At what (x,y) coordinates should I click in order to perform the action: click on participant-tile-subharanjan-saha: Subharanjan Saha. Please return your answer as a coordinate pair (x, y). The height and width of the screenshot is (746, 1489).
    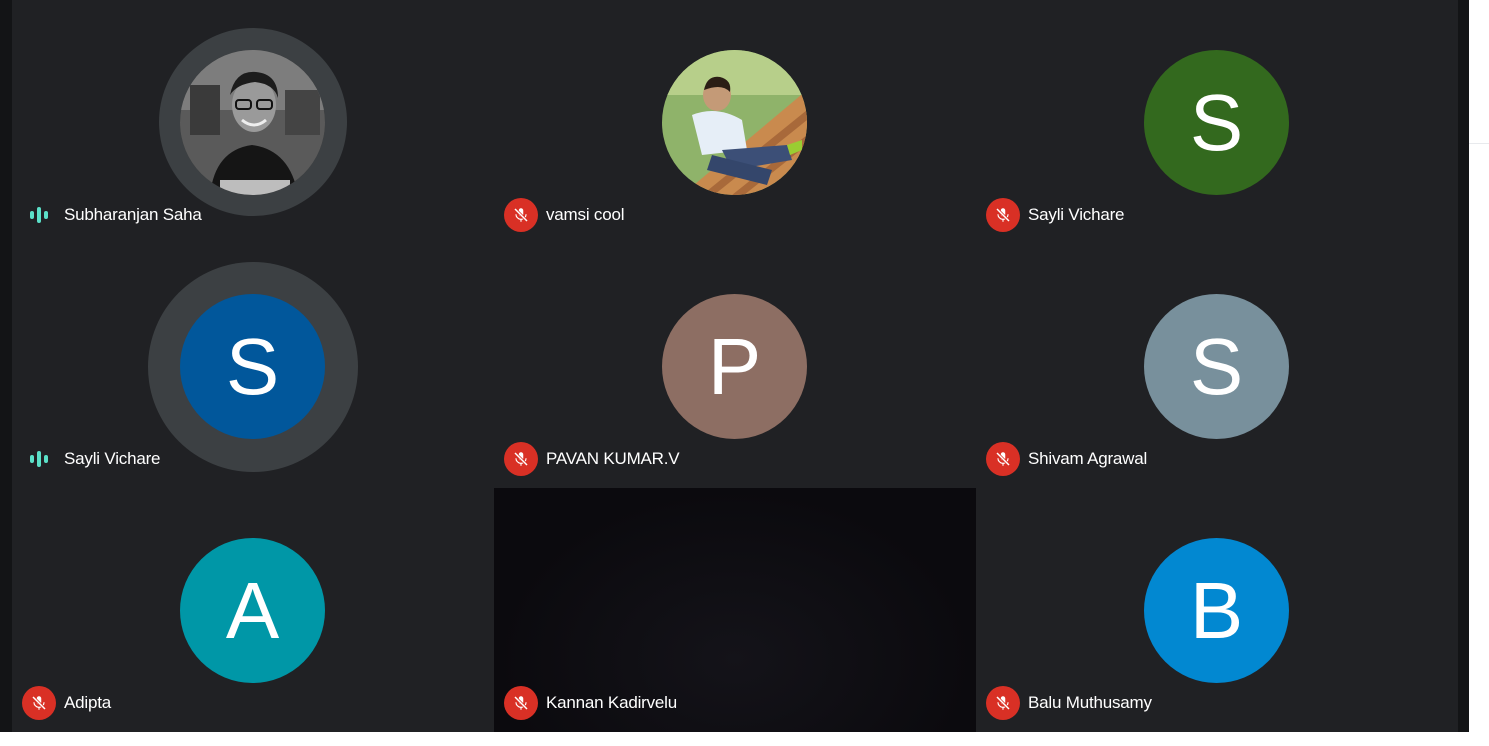
    Looking at the image, I should click on (253, 122).